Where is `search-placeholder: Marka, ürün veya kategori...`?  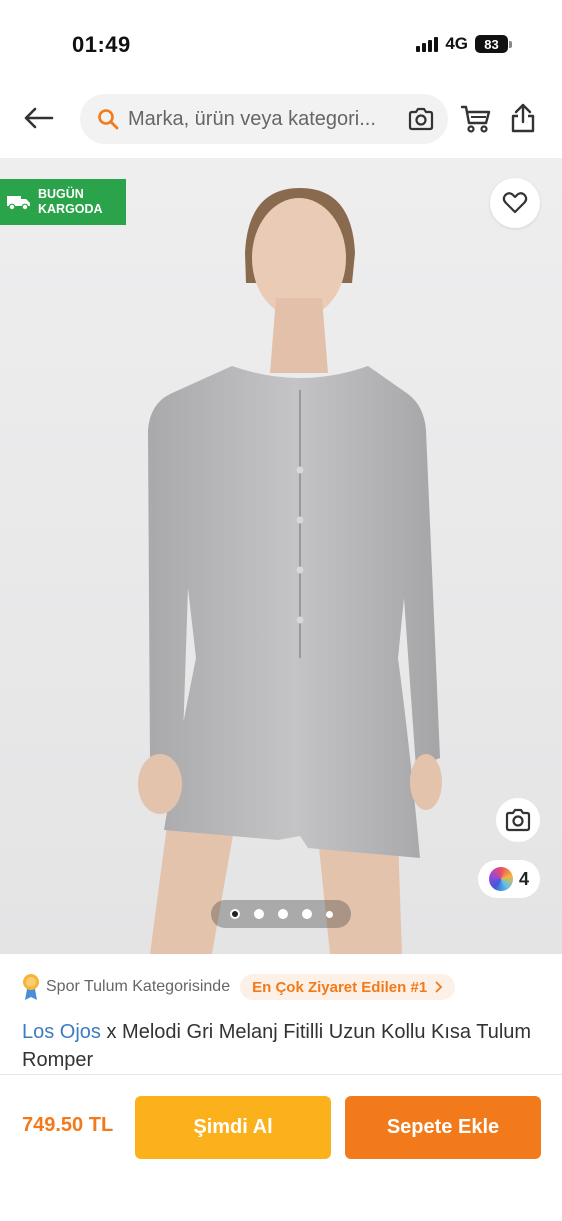 search-placeholder: Marka, ürün veya kategori... is located at coordinates (252, 118).